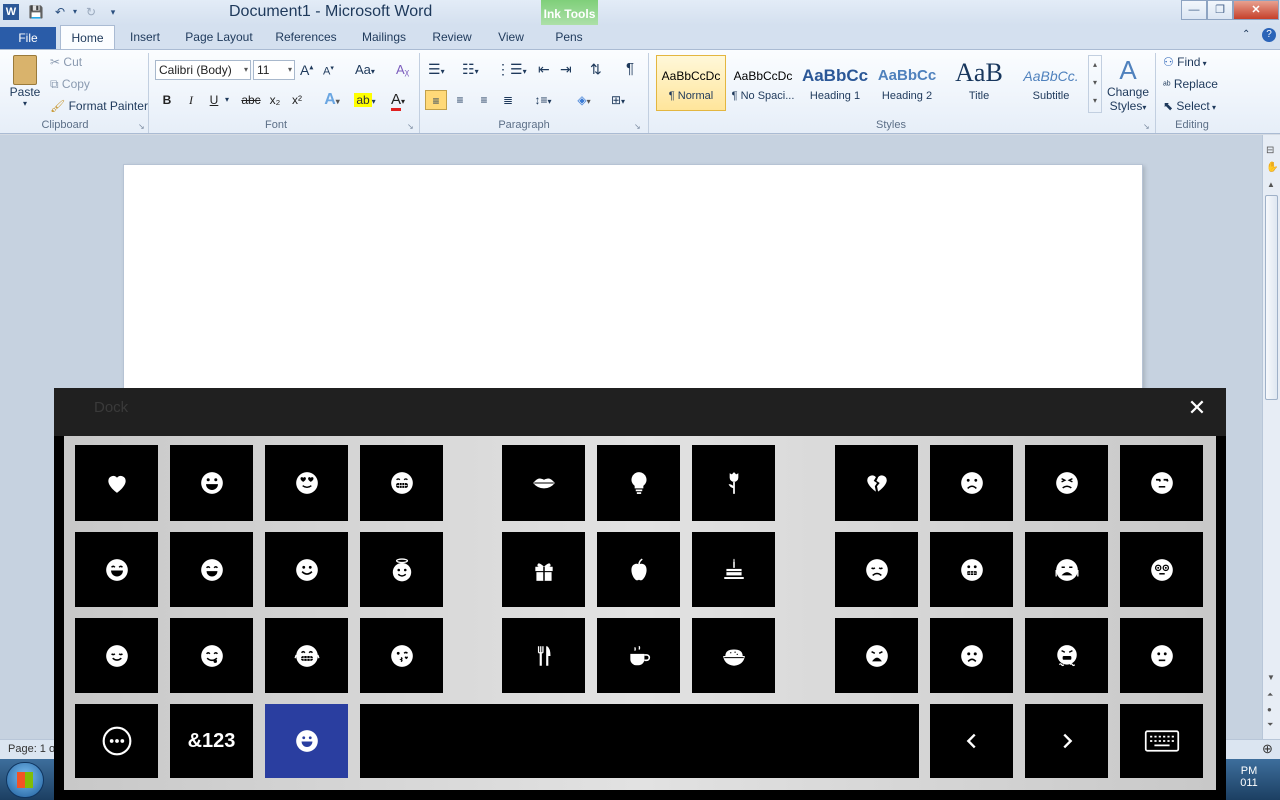  What do you see at coordinates (1197, 408) in the screenshot?
I see `close-dock-button: ✕` at bounding box center [1197, 408].